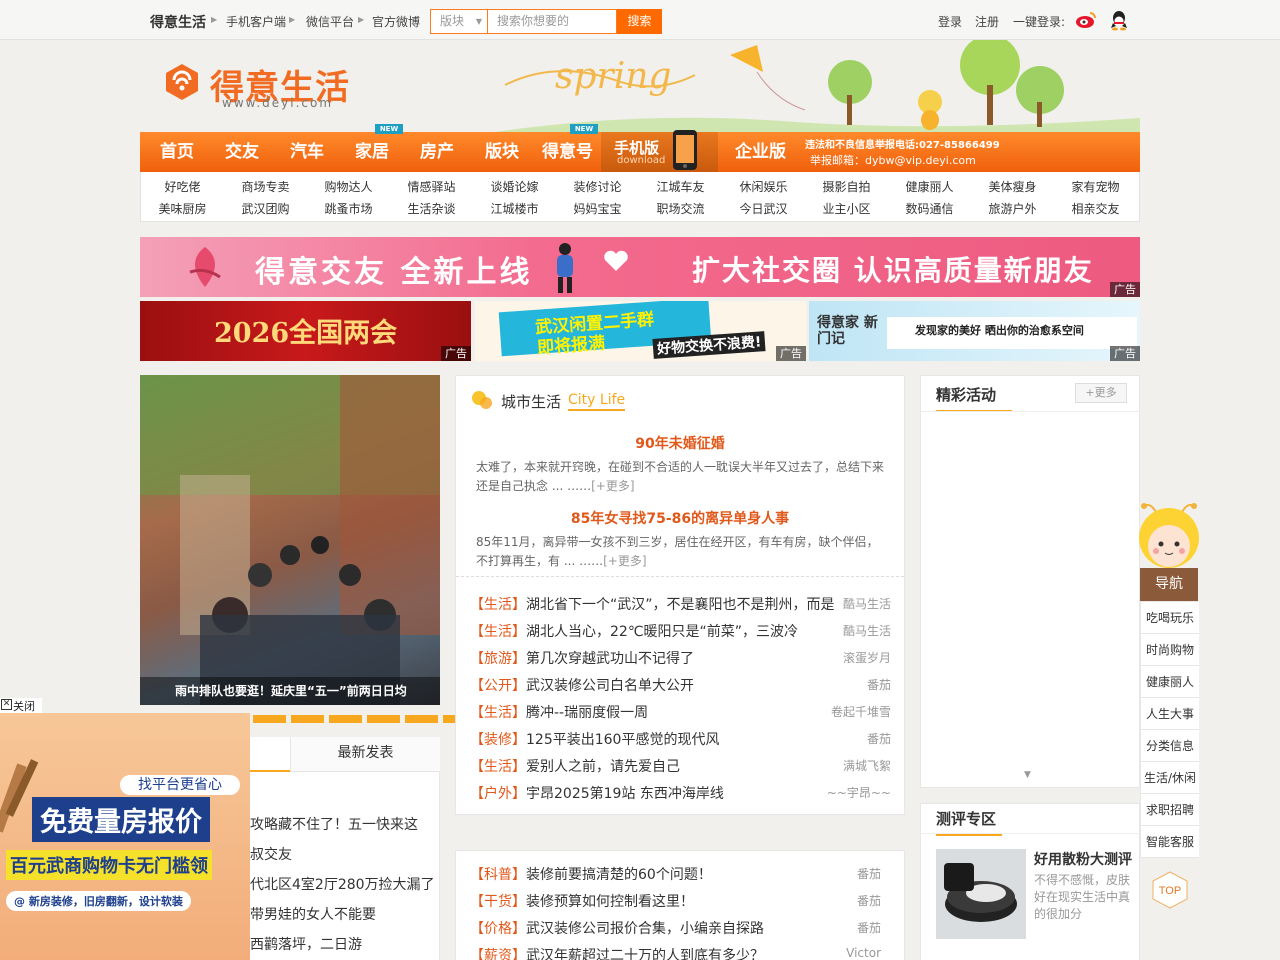  I want to click on nav-home-decor: 家居, so click(372, 152).